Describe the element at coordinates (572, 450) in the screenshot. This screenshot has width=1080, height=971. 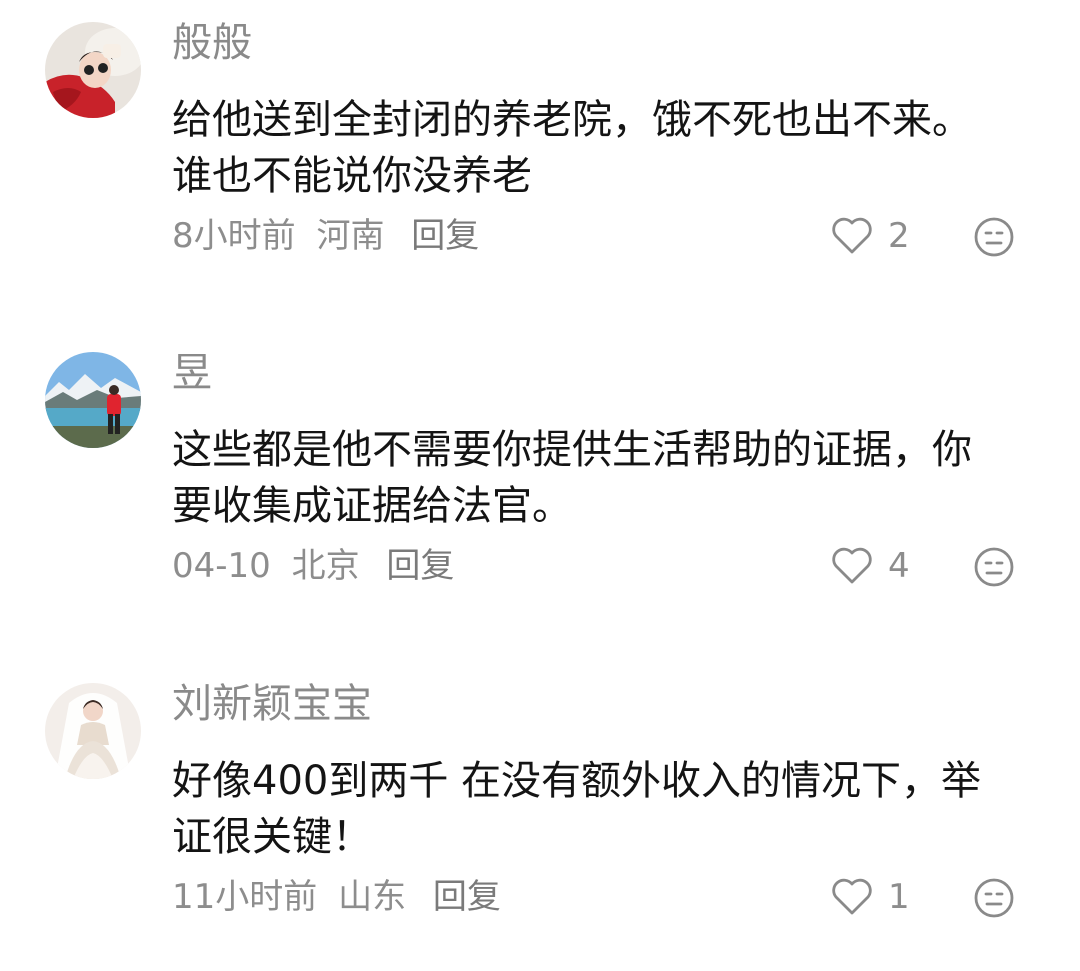
I see `comment-text-line: 这些都是他不需要你提供生活帮助的证据，你` at that location.